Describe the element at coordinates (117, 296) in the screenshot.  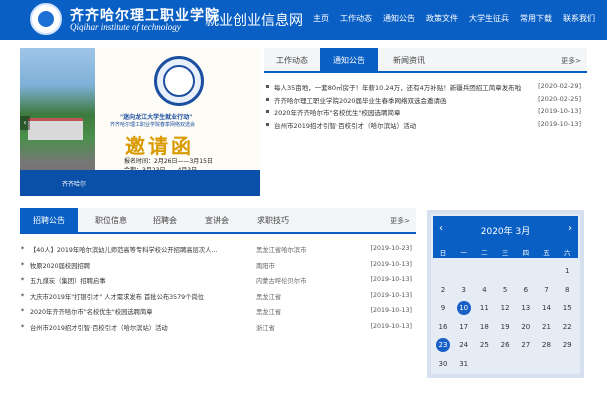
I see `recruit-title: 大庆市2019年"打银引才" 人才需求发布 首批公布3579个岗位` at that location.